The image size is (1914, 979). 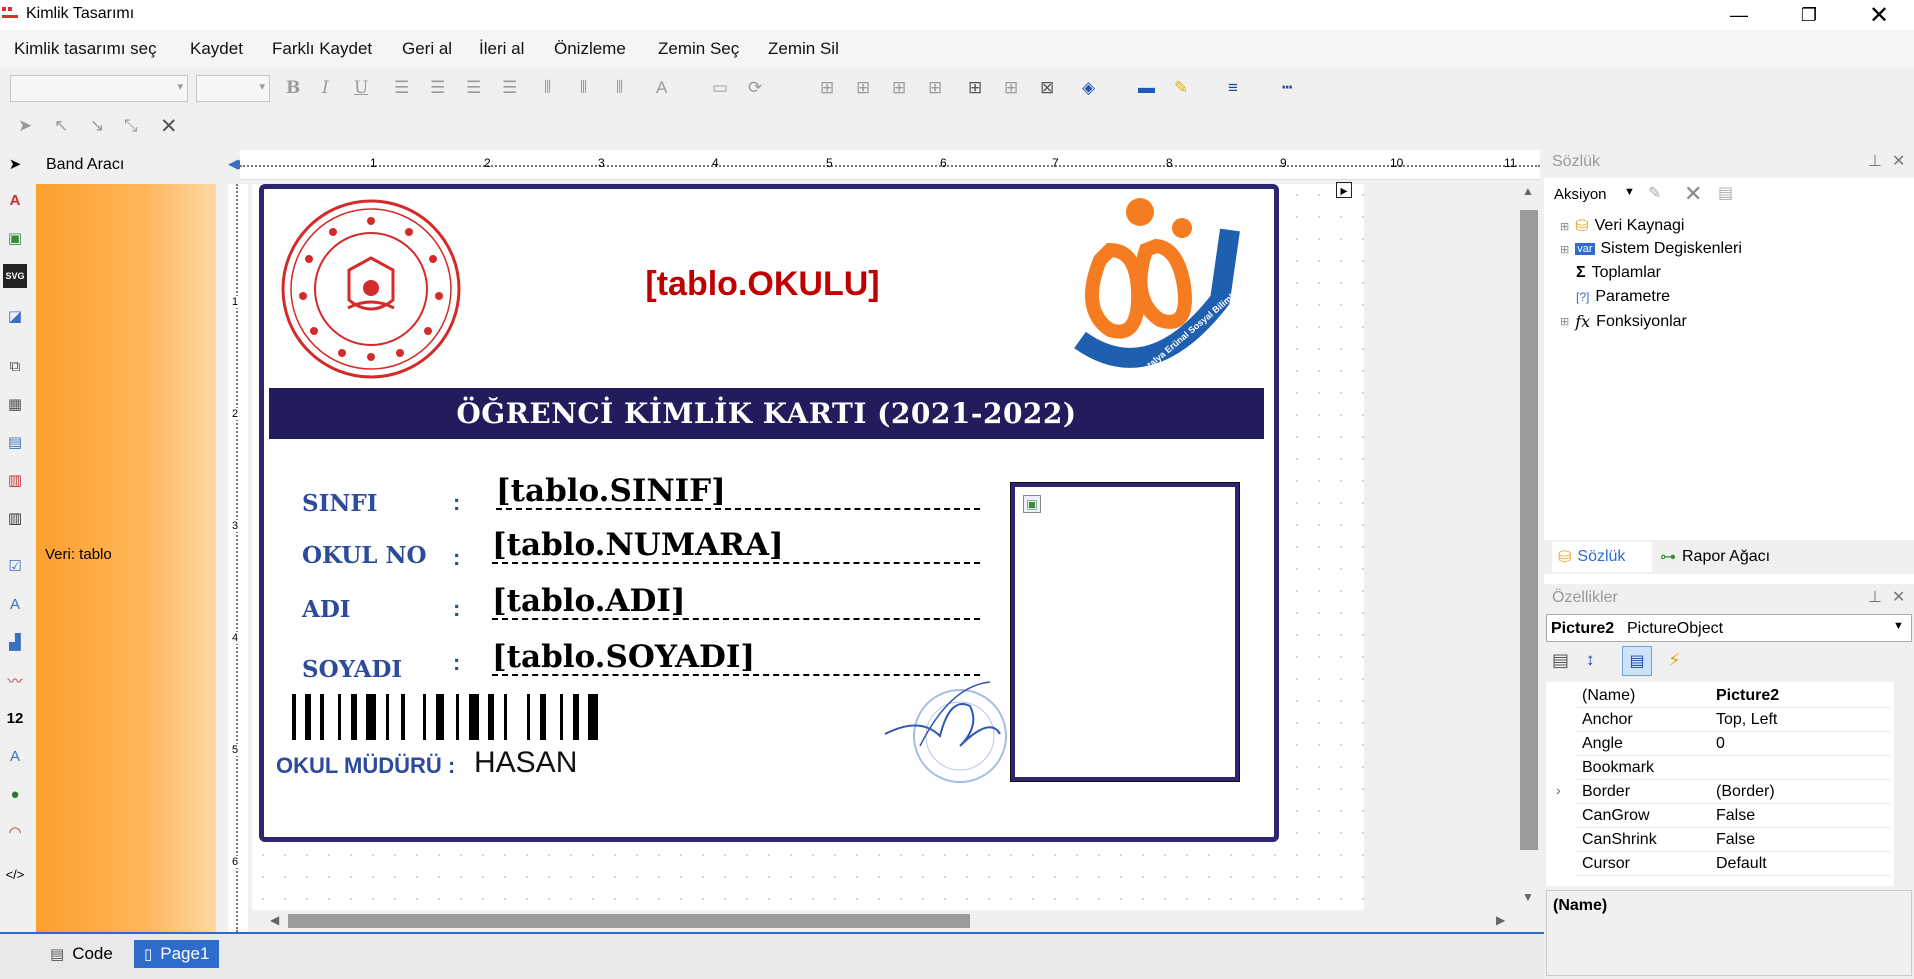 What do you see at coordinates (738, 492) in the screenshot?
I see `value-sinif: [tablo.SINIF]` at bounding box center [738, 492].